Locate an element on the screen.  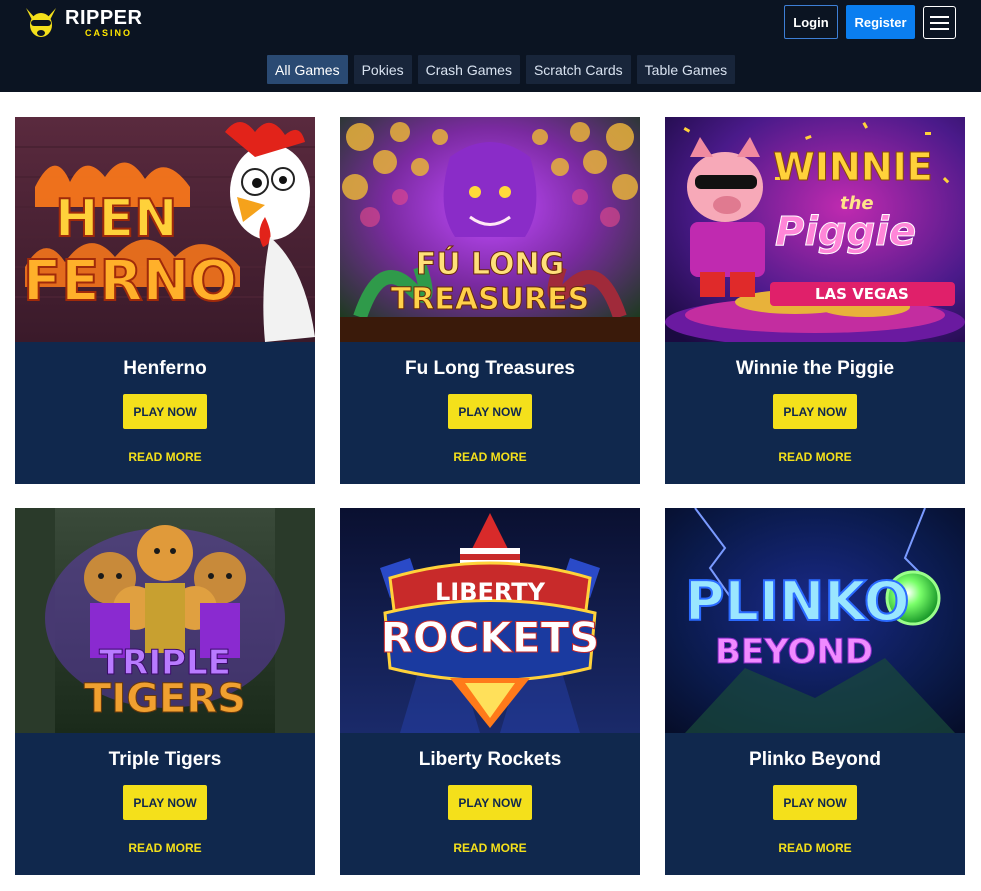
game-title: Liberty Rockets is located at coordinates (490, 759).